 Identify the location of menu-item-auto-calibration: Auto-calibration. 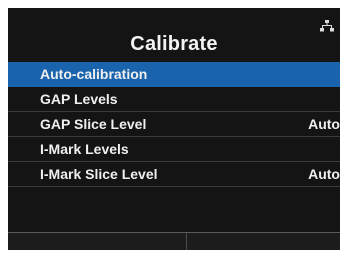
(174, 74).